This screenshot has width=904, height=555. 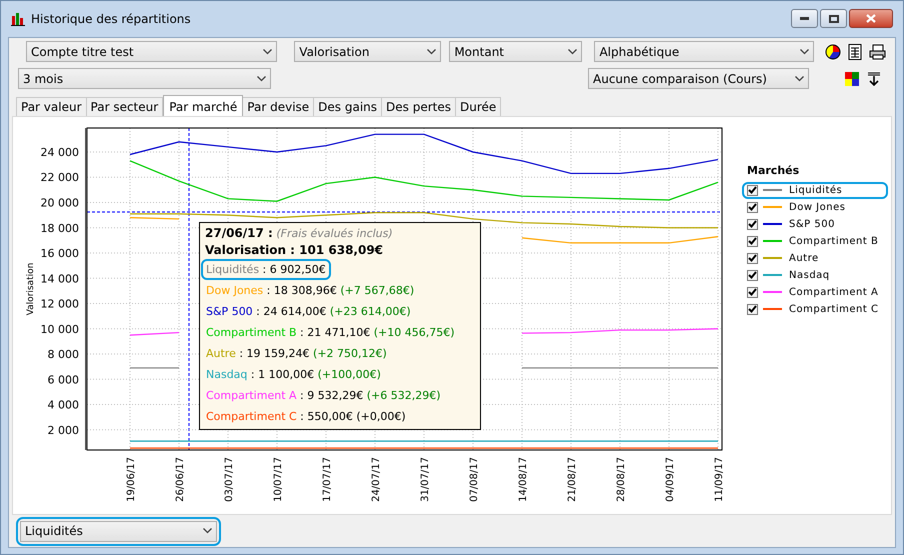 I want to click on x-tick-label: 10/07/17, so click(x=278, y=479).